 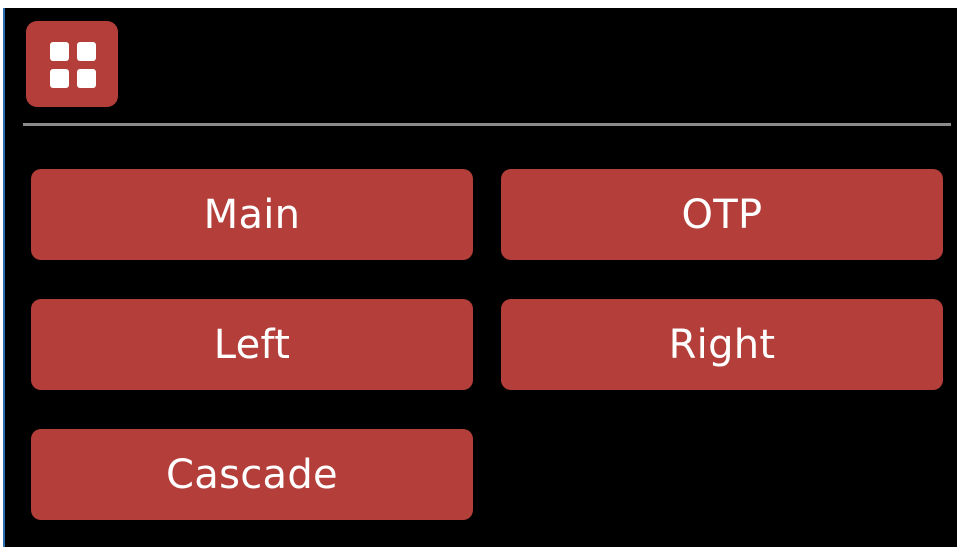 I want to click on cascade-button: Cascade, so click(x=252, y=474).